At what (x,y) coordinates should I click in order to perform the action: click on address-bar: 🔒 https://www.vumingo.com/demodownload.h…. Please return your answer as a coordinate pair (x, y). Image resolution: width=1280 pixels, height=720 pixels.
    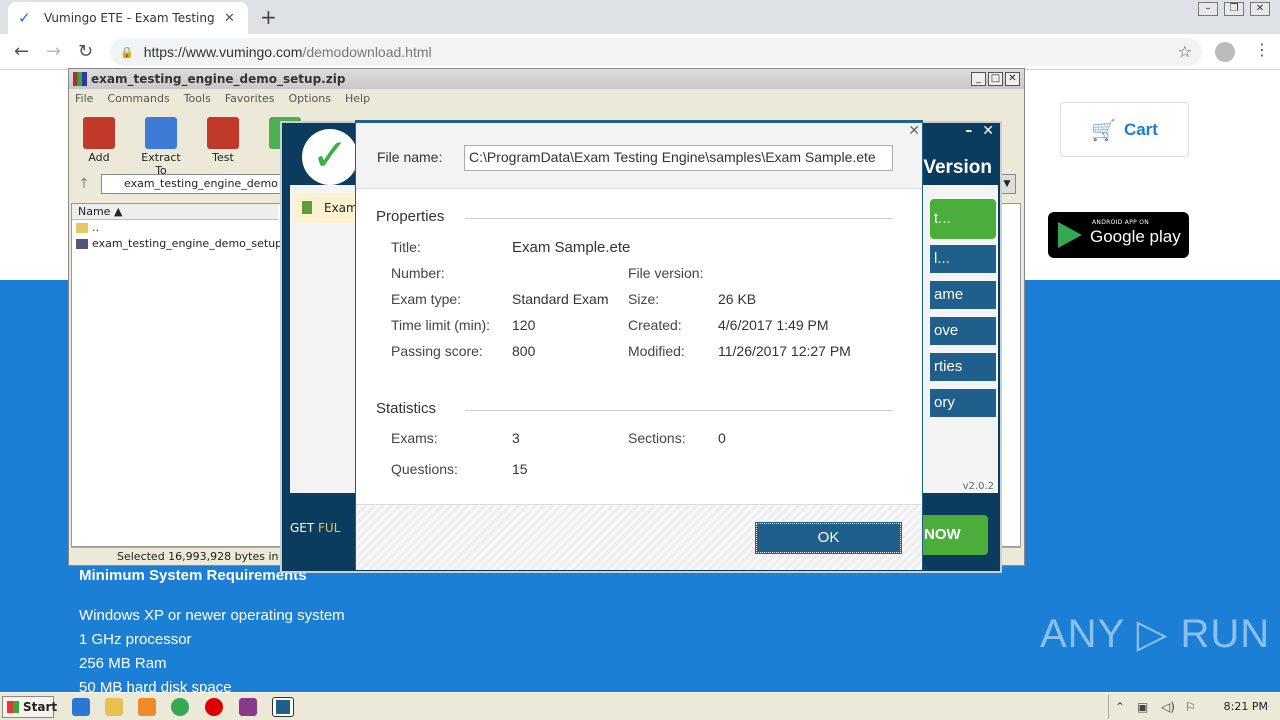
    Looking at the image, I should click on (656, 52).